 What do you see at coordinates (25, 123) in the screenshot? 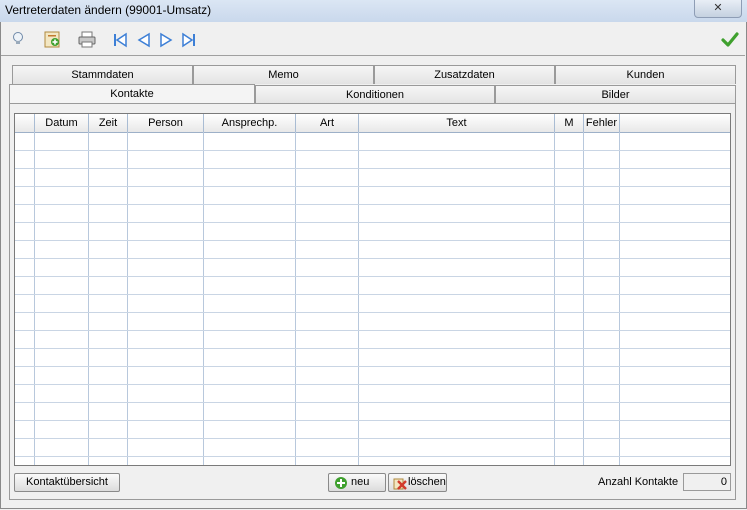
I see `grid-header-indicator` at bounding box center [25, 123].